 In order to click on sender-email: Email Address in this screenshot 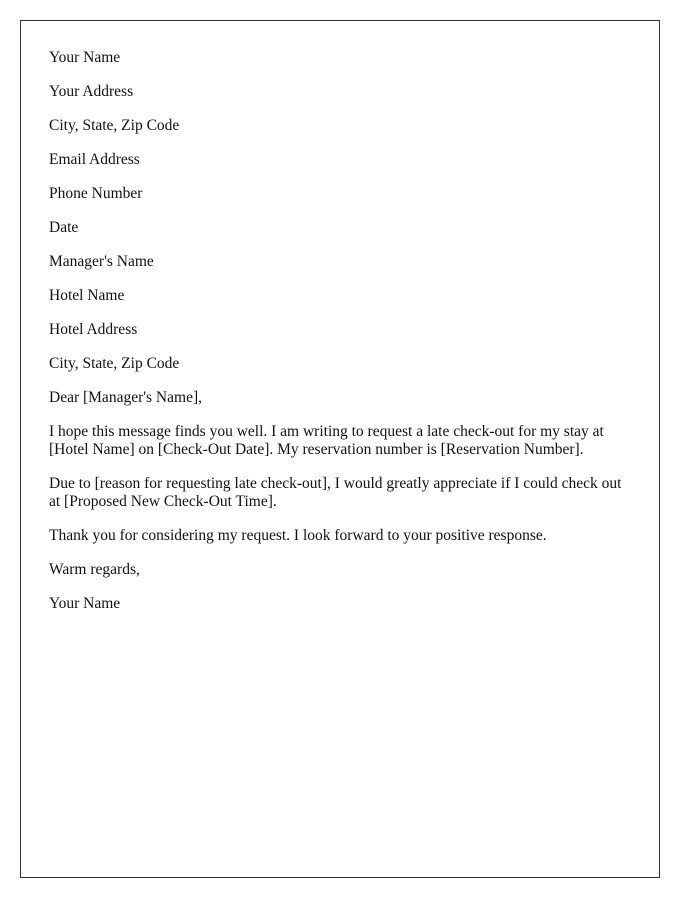, I will do `click(94, 159)`.